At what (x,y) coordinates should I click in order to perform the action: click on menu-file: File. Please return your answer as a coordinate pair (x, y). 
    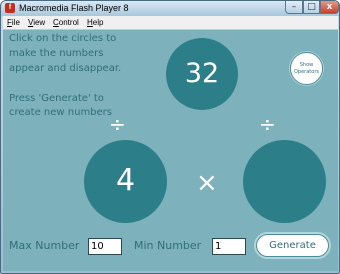
    Looking at the image, I should click on (13, 22).